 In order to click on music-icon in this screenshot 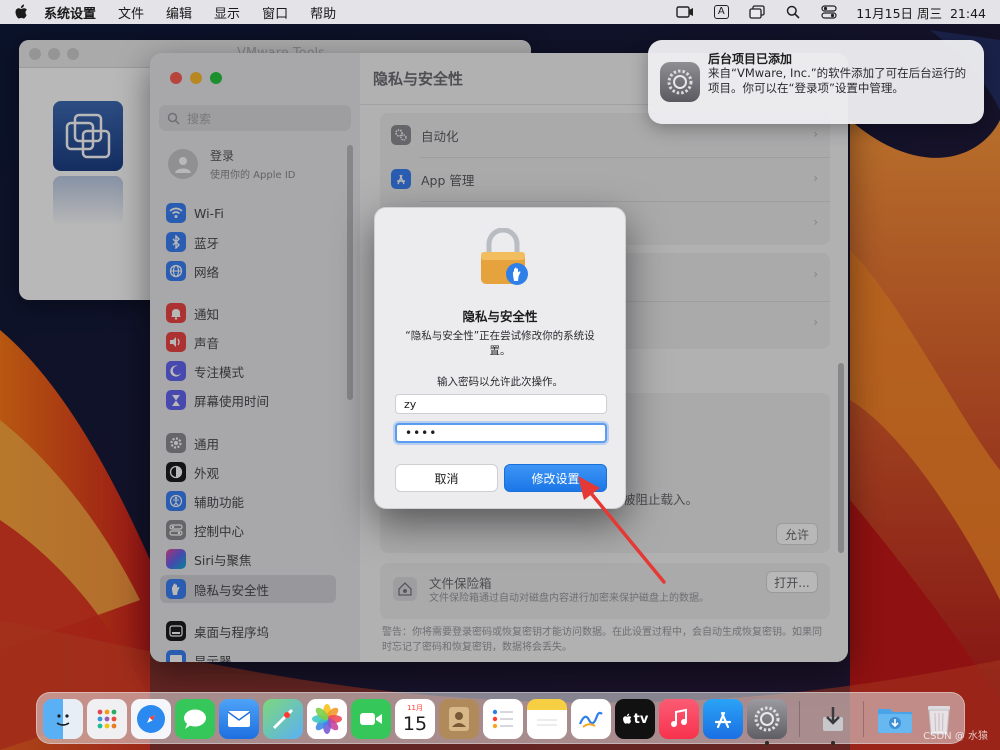, I will do `click(679, 719)`.